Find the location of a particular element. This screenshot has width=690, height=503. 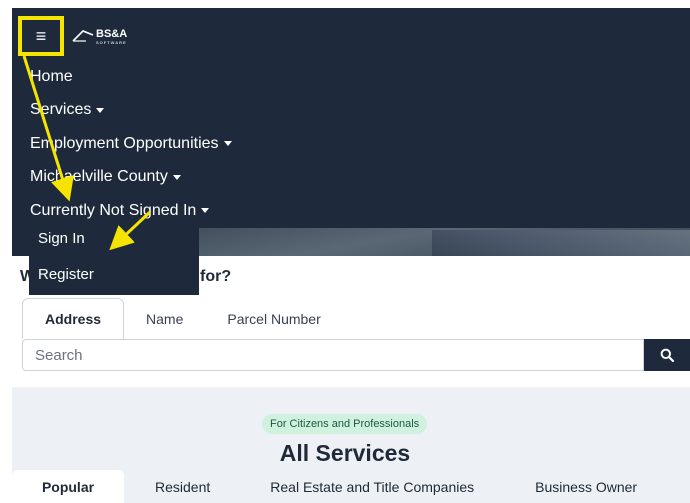

brand-row: ≡ BS&A SOFTWARE is located at coordinates (72, 36).